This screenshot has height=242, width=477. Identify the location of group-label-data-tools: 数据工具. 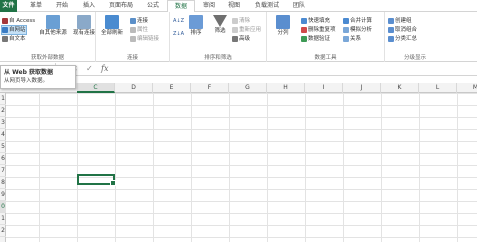
(325, 58).